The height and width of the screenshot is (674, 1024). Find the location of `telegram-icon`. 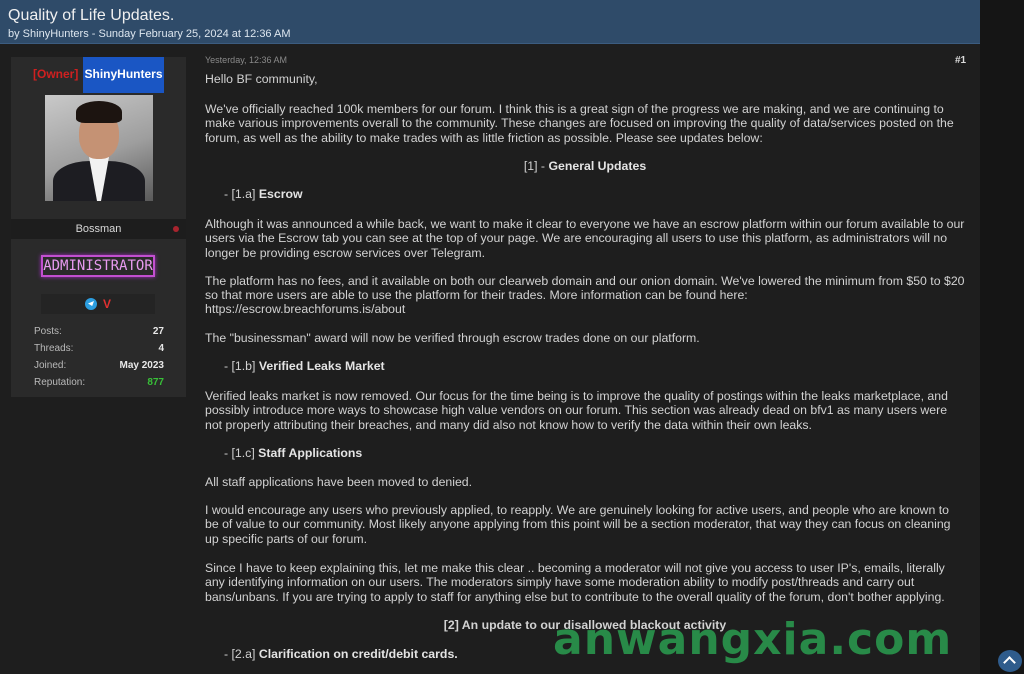

telegram-icon is located at coordinates (91, 304).